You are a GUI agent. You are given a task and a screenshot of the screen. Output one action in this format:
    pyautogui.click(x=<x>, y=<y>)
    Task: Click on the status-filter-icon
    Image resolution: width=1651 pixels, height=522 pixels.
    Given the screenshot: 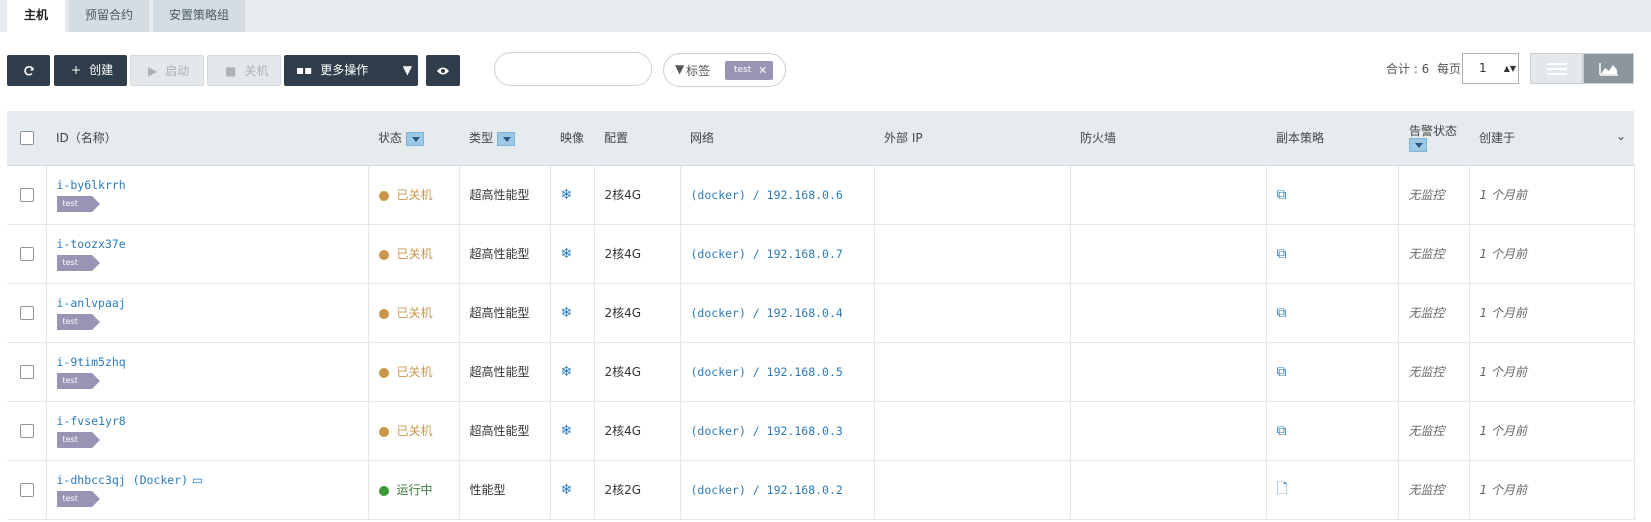 What is the action you would take?
    pyautogui.click(x=415, y=138)
    